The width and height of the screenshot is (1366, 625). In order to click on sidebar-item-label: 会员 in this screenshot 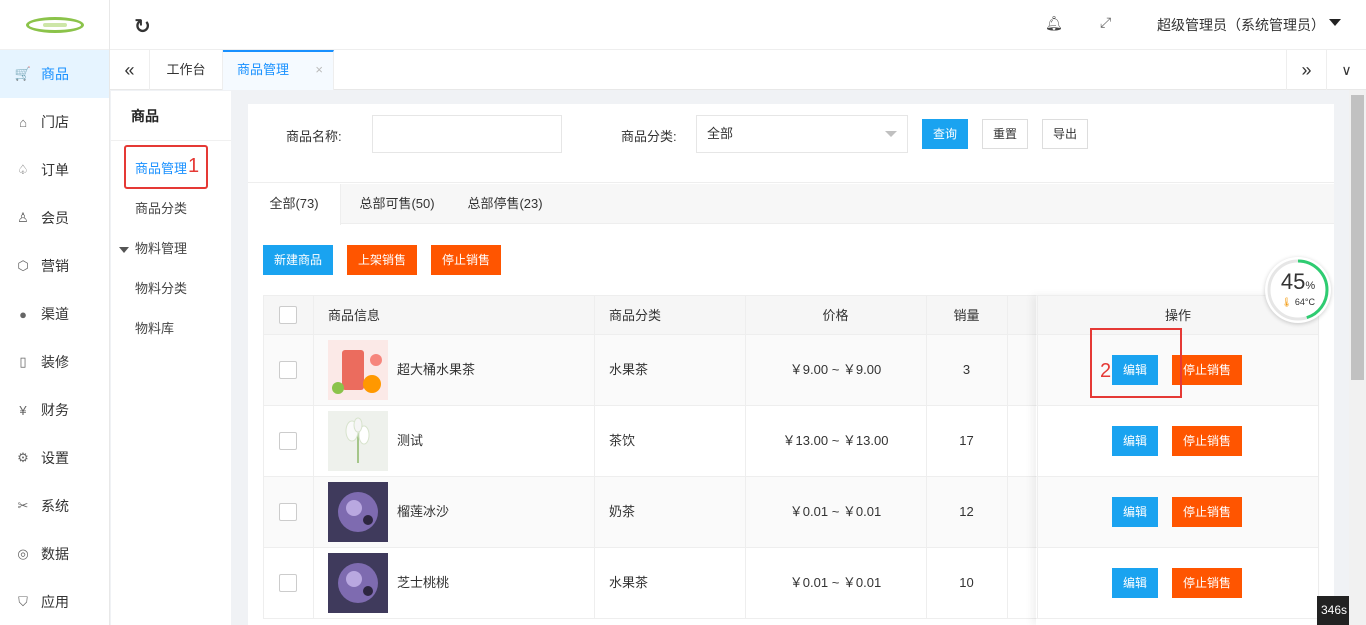, I will do `click(55, 218)`.